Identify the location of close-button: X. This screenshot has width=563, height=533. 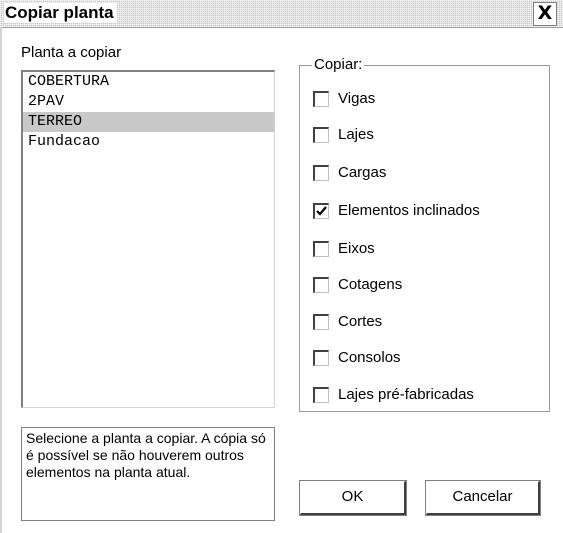
(545, 14).